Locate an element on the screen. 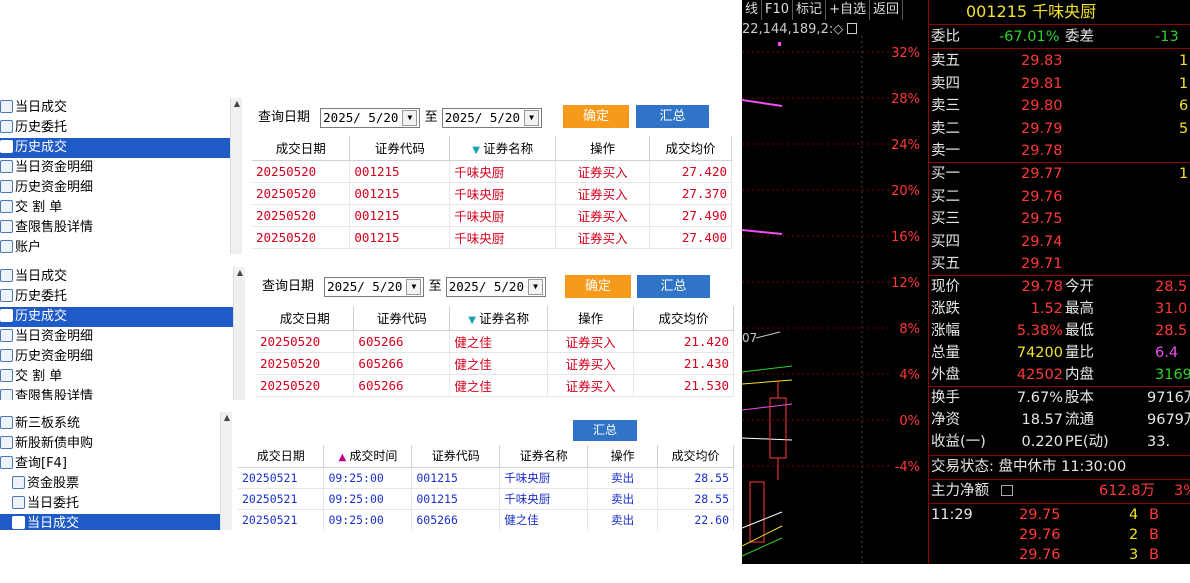 The height and width of the screenshot is (583, 1190). tree-item: 资金股票 is located at coordinates (110, 484).